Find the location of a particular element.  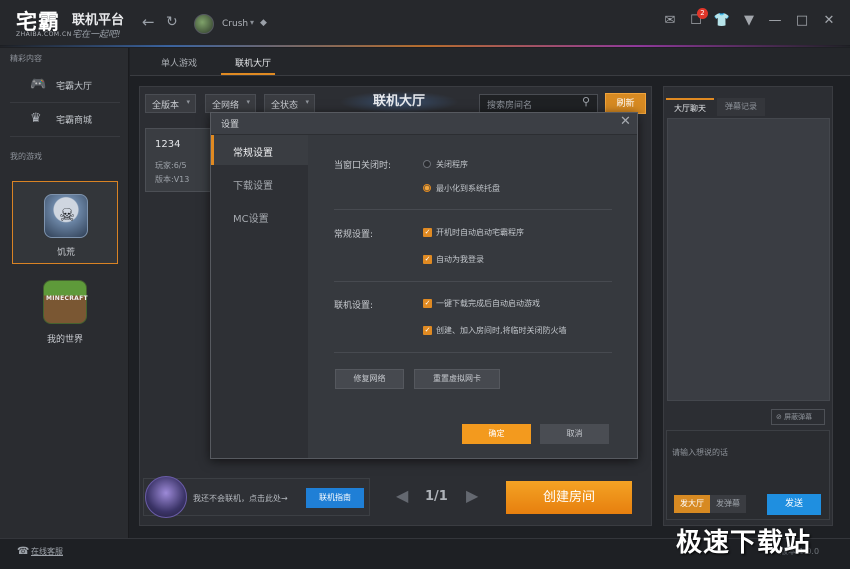

menu-dropdown-icon: ▼ is located at coordinates (749, 21).